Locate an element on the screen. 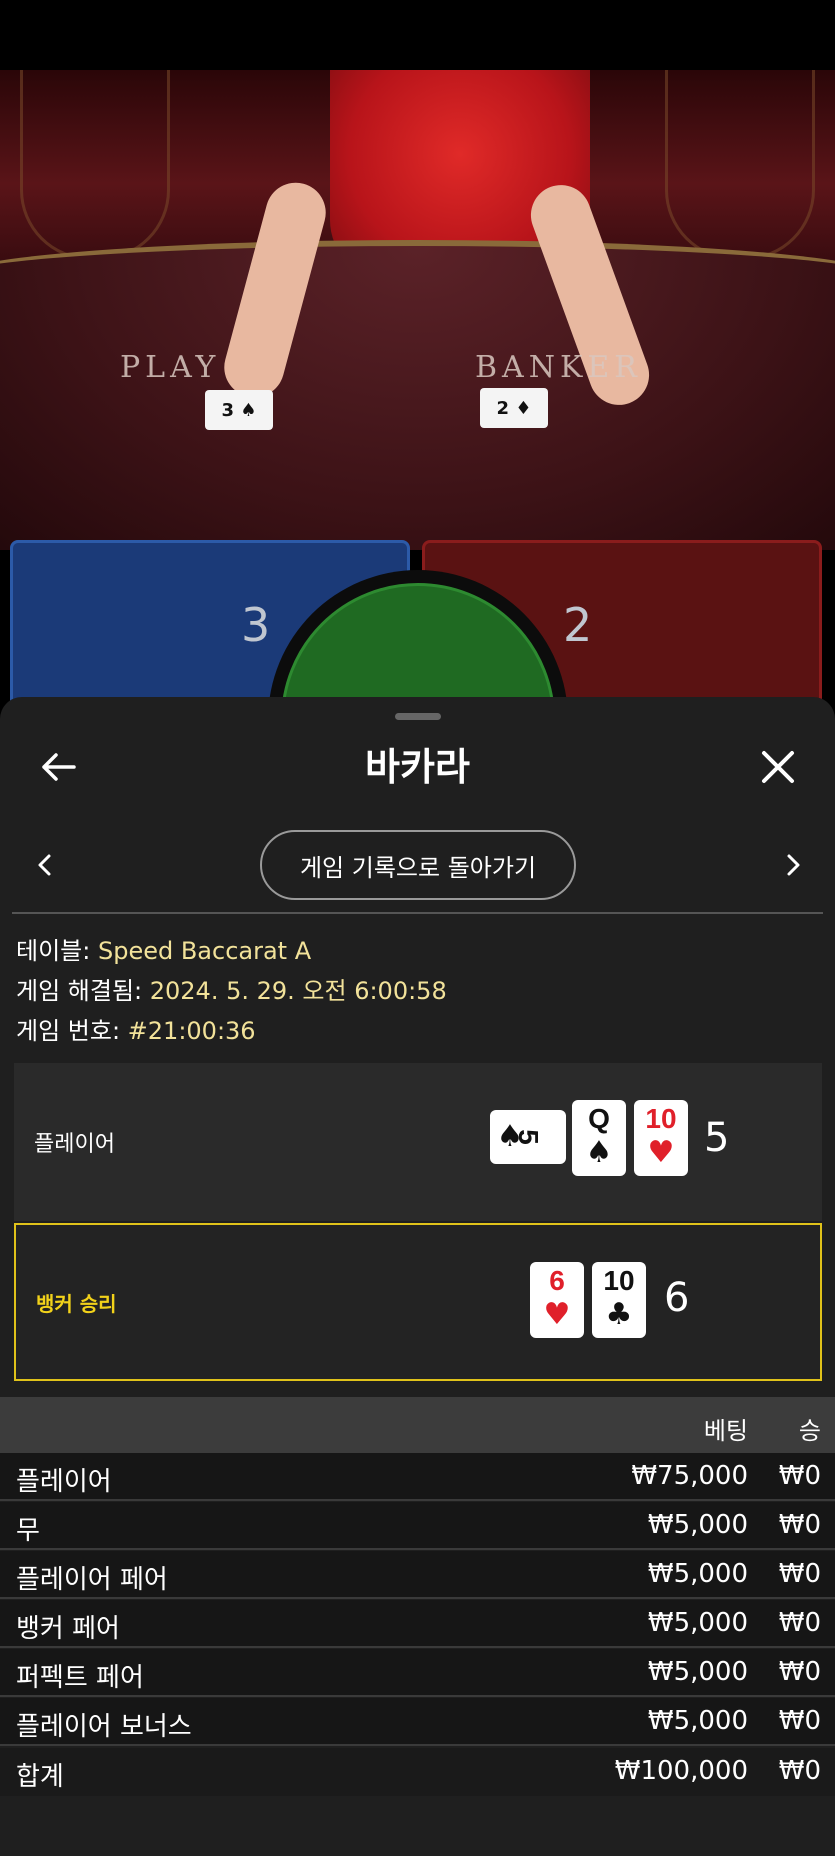 The height and width of the screenshot is (1856, 835). player-hand-score: 5 is located at coordinates (717, 1138).